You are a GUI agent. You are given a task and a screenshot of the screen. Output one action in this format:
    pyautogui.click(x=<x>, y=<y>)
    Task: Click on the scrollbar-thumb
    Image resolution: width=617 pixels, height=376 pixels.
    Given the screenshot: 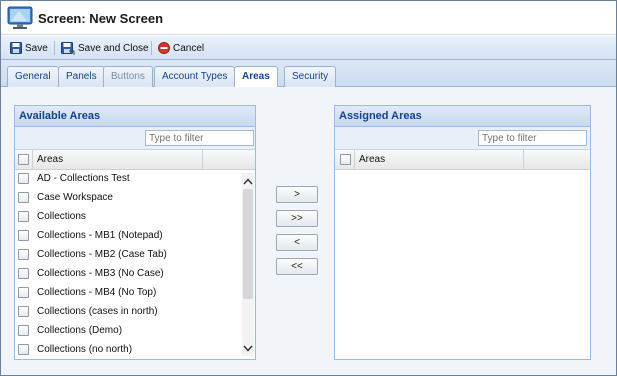 What is the action you would take?
    pyautogui.click(x=248, y=244)
    